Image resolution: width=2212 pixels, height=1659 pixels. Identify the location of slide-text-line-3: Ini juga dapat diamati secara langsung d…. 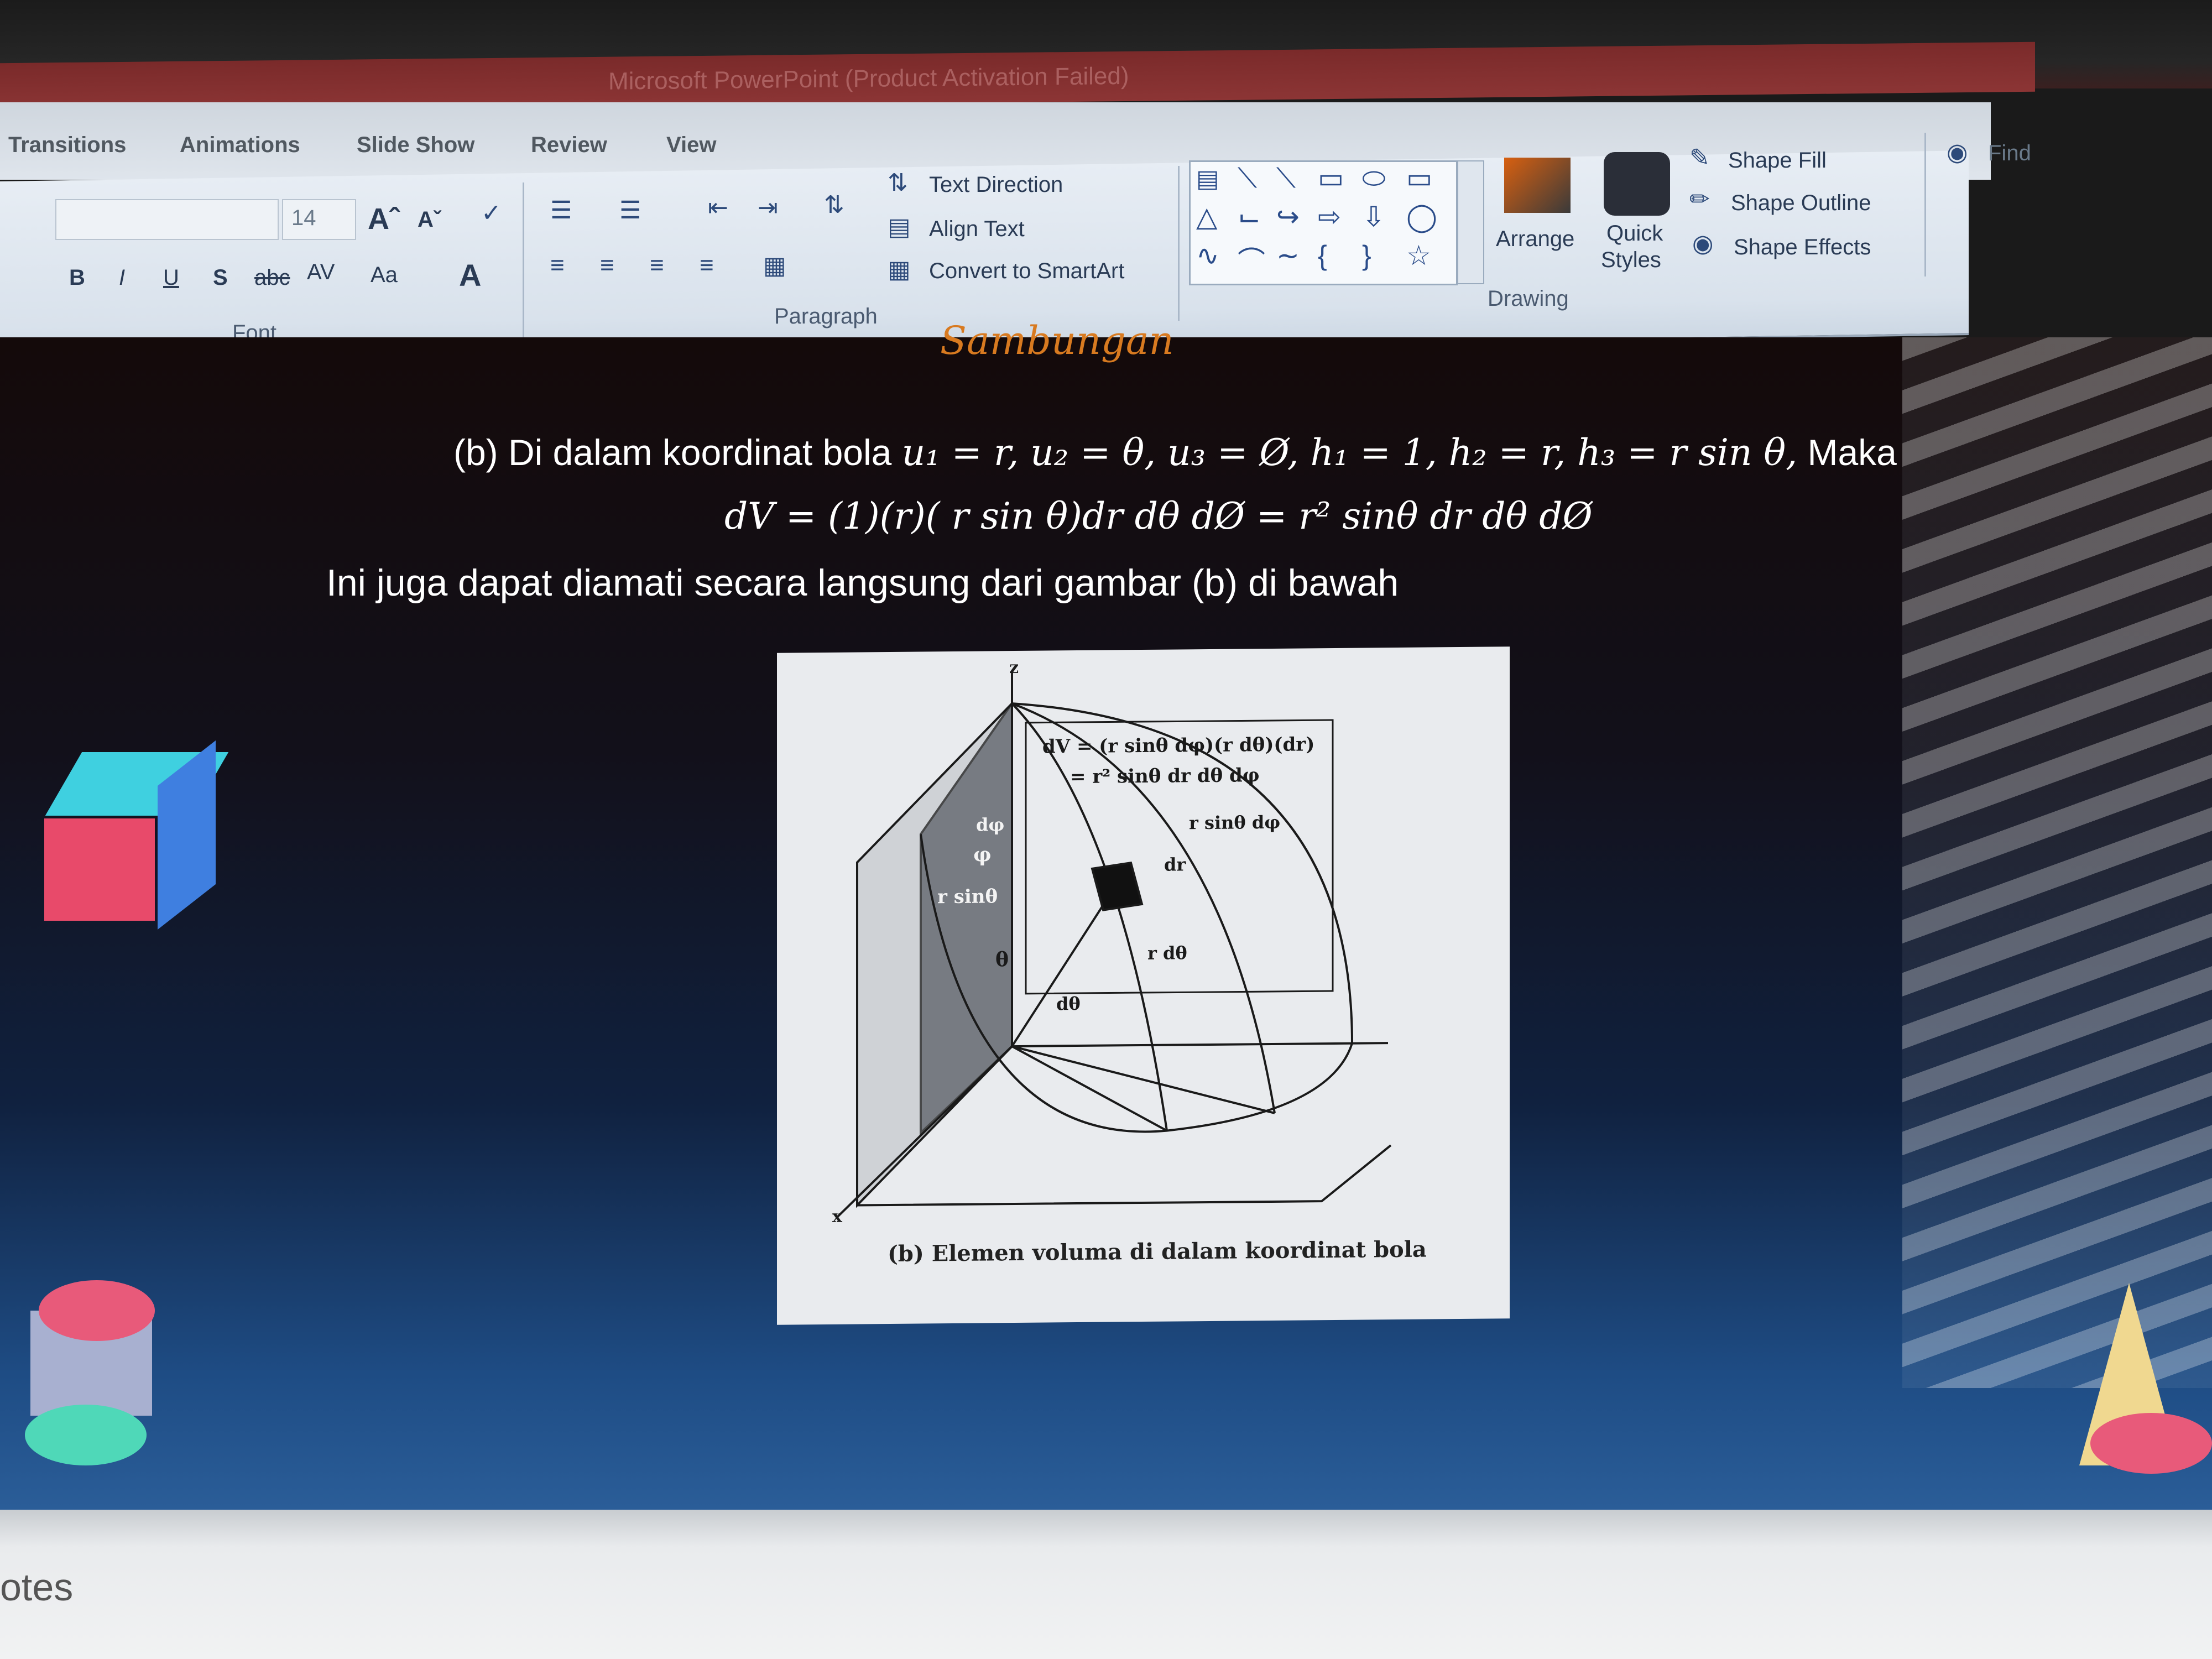
(863, 583).